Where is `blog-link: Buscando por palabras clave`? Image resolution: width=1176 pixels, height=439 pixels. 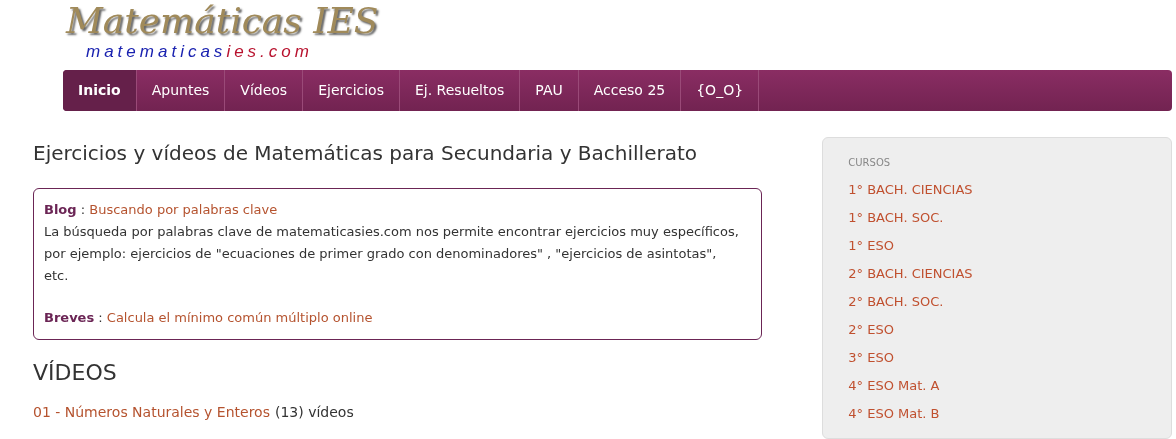 blog-link: Buscando por palabras clave is located at coordinates (183, 210).